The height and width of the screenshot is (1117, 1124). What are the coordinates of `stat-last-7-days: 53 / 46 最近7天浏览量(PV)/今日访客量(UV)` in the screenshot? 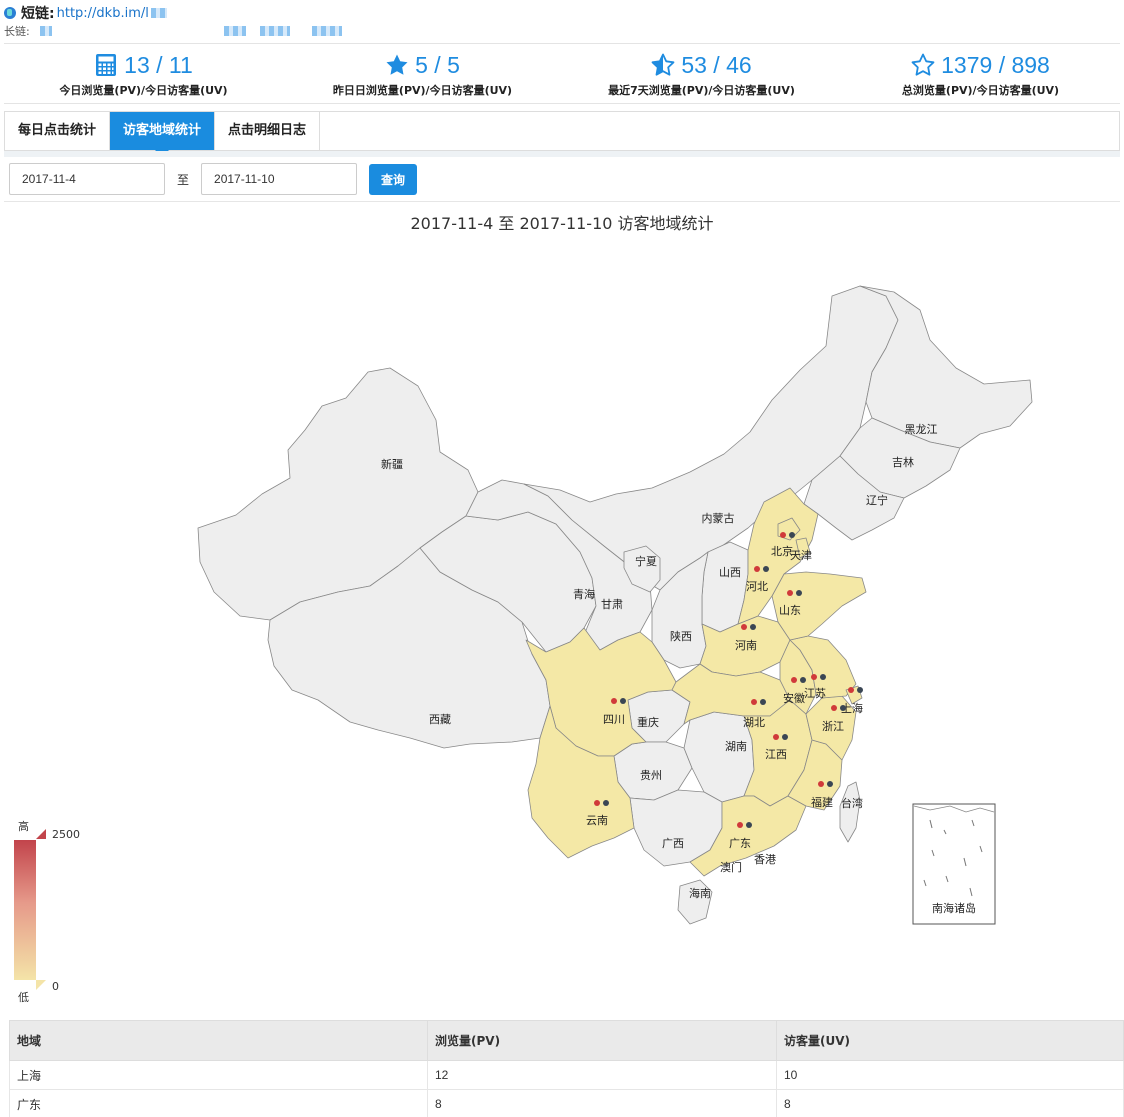 It's located at (701, 76).